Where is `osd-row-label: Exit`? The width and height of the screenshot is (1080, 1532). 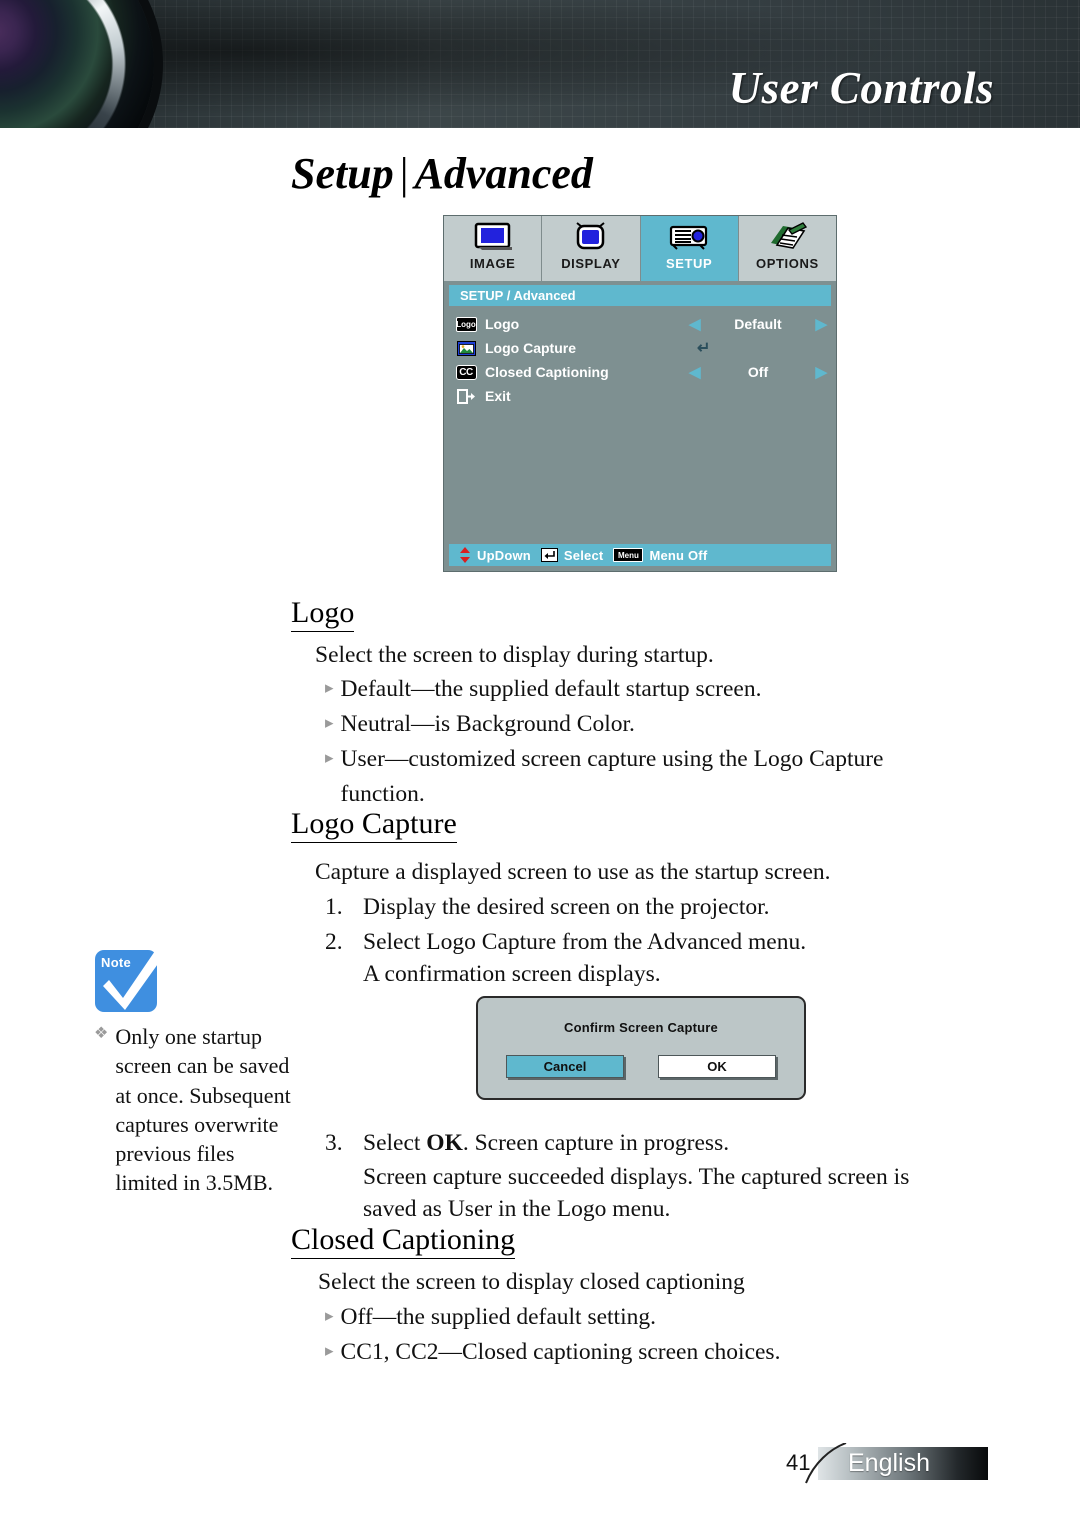
osd-row-label: Exit is located at coordinates (498, 396).